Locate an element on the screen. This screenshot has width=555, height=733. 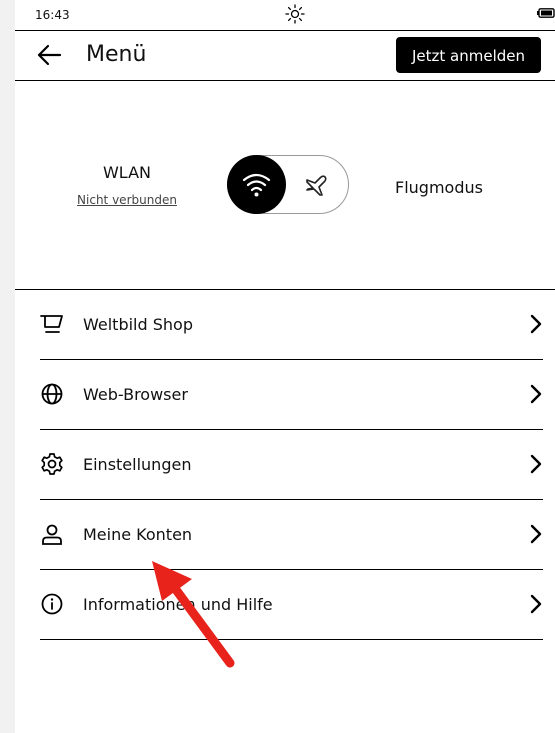
back-arrow-icon is located at coordinates (49, 55).